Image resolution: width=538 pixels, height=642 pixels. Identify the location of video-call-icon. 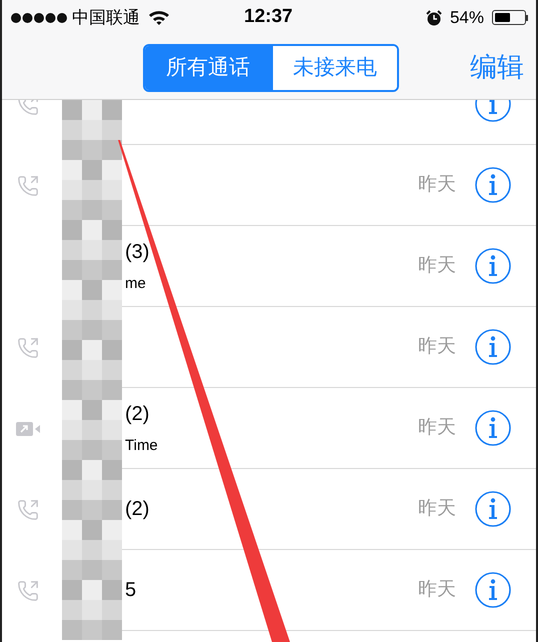
(28, 429).